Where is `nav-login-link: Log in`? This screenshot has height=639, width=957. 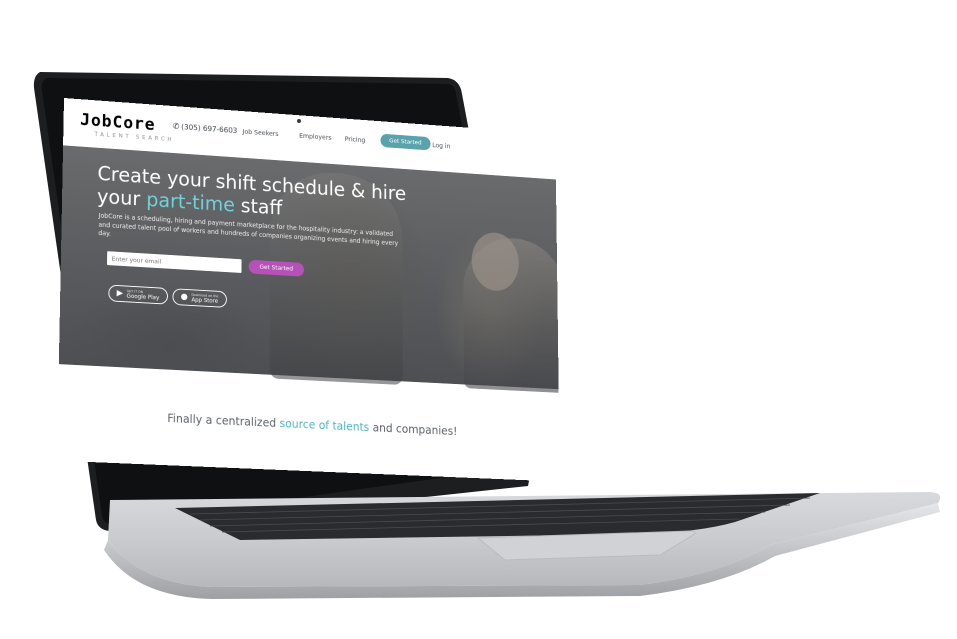
nav-login-link: Log in is located at coordinates (441, 146).